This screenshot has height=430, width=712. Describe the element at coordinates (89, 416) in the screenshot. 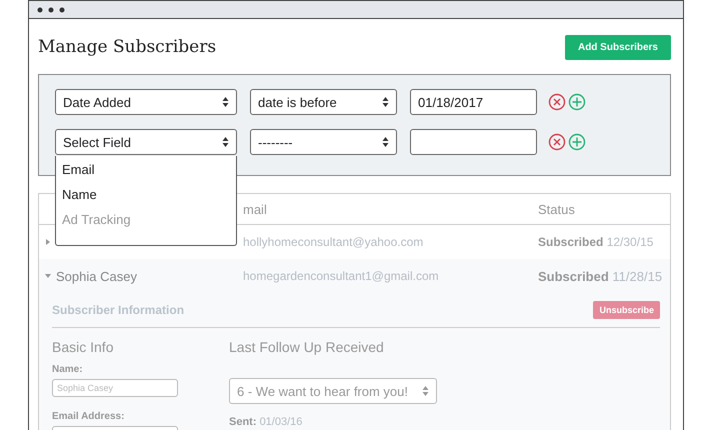

I see `field-label: Email Address:` at that location.